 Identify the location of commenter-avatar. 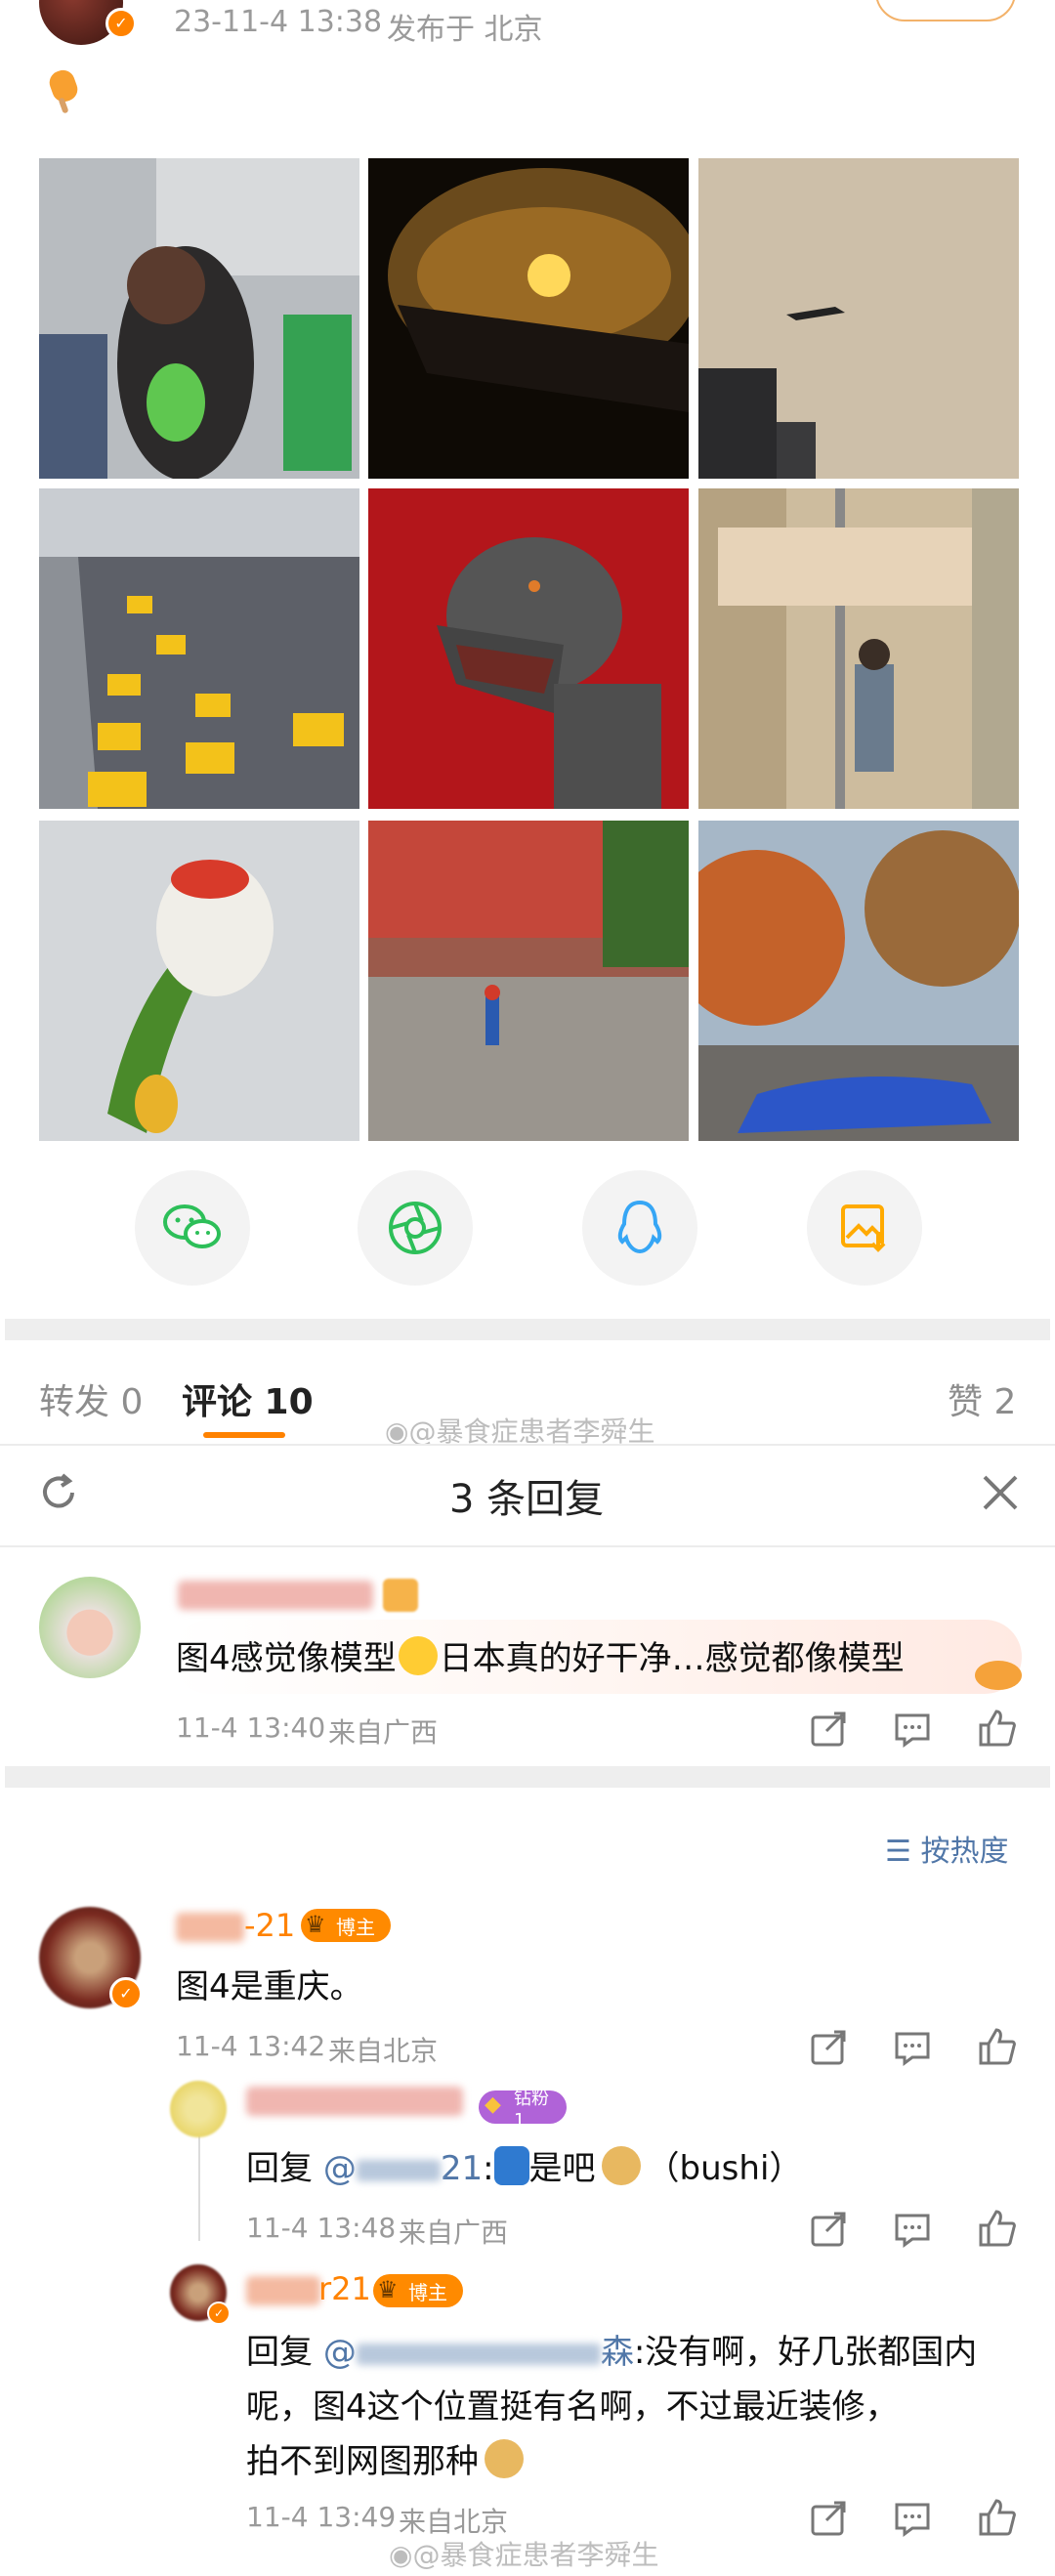
(90, 1627).